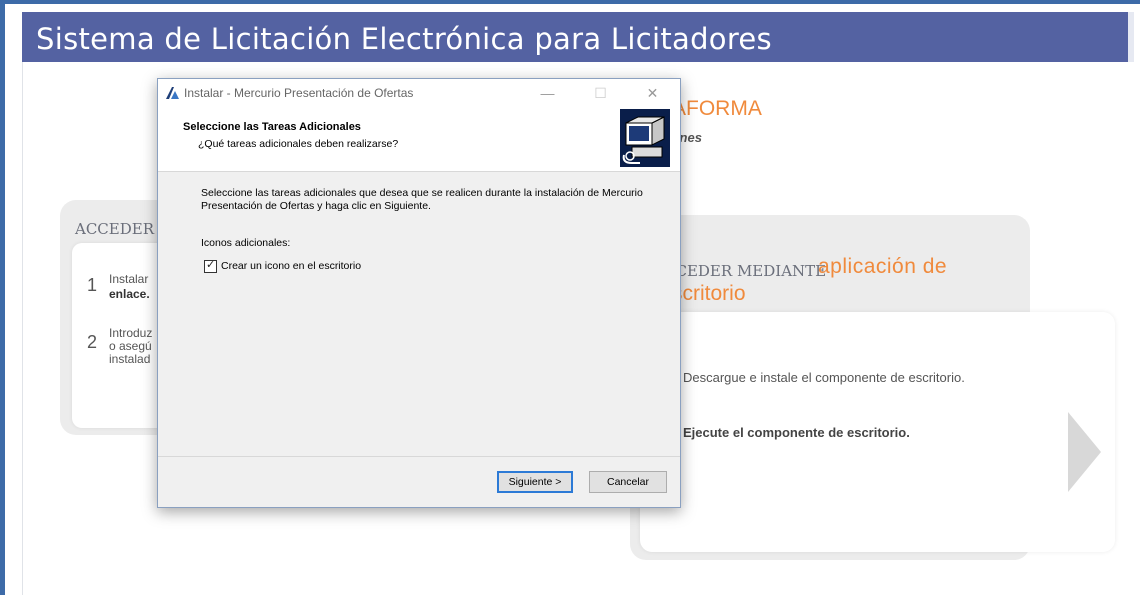 The height and width of the screenshot is (595, 1140). What do you see at coordinates (709, 293) in the screenshot?
I see `escritorio-heading: scritorio` at bounding box center [709, 293].